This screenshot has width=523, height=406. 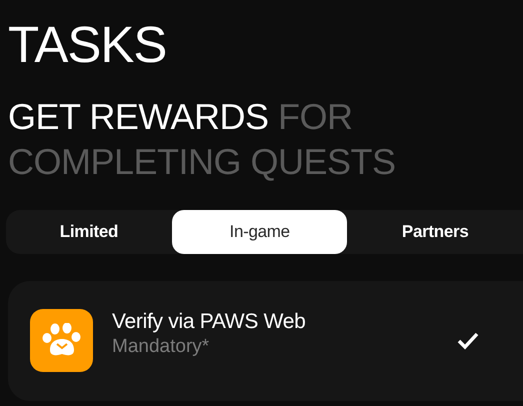 I want to click on page-title: TASKS, so click(x=87, y=45).